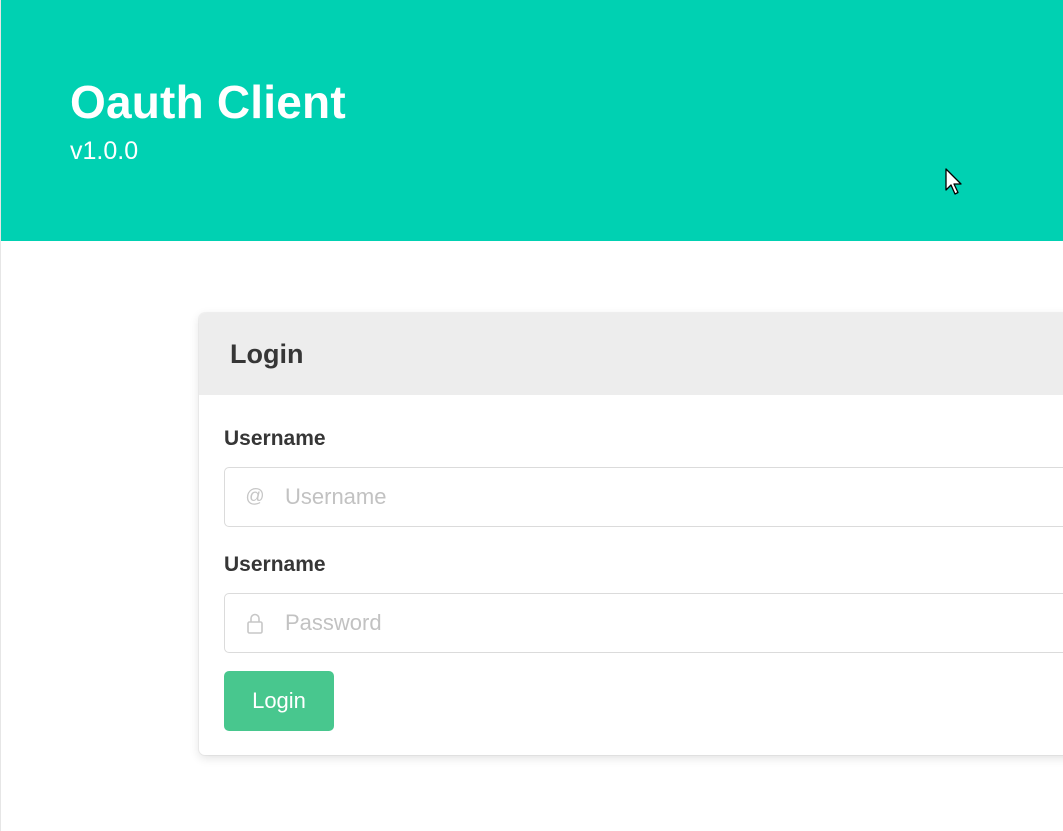  I want to click on at-sign-icon: @, so click(255, 496).